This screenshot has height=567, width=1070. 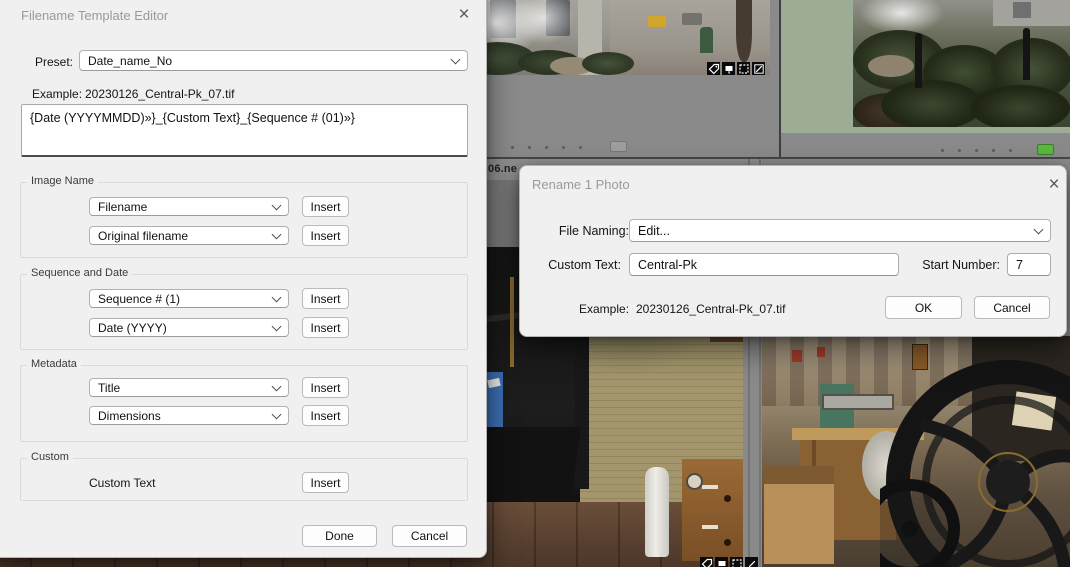 I want to click on group-sequence-date-label: Sequence and Date, so click(x=80, y=273).